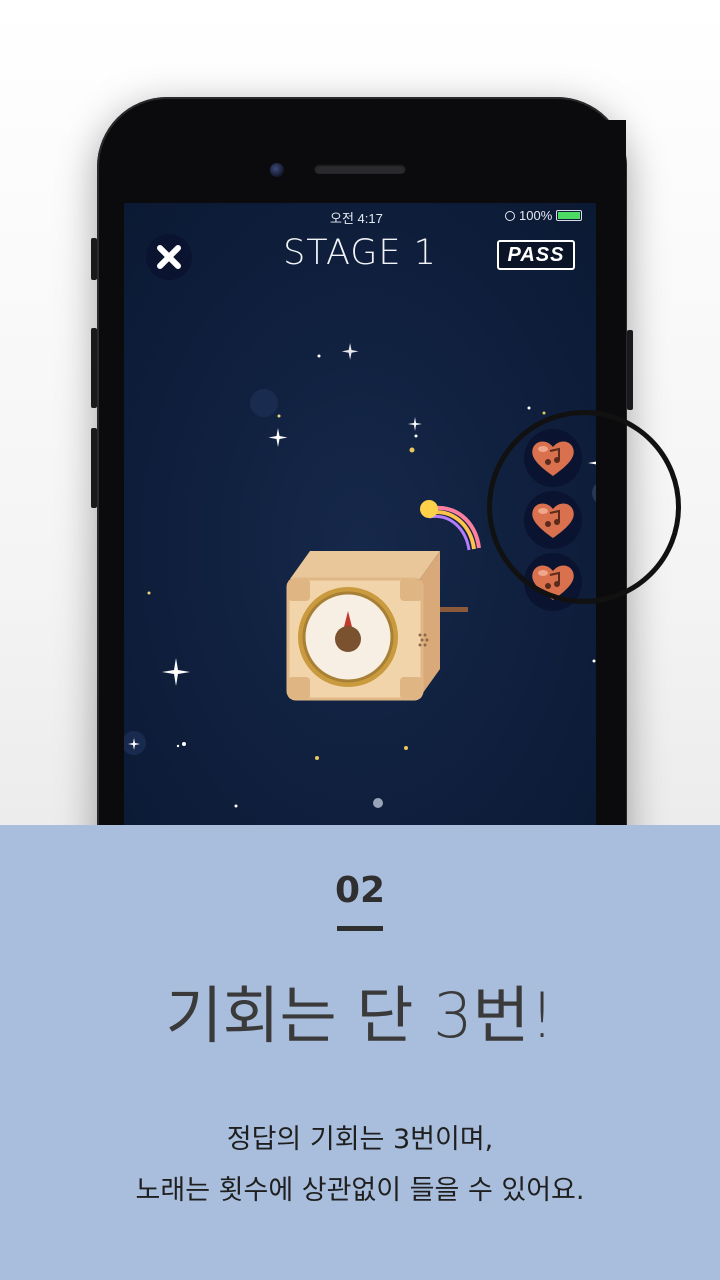 The image size is (720, 1280). What do you see at coordinates (360, 169) in the screenshot?
I see `earpiece-speaker` at bounding box center [360, 169].